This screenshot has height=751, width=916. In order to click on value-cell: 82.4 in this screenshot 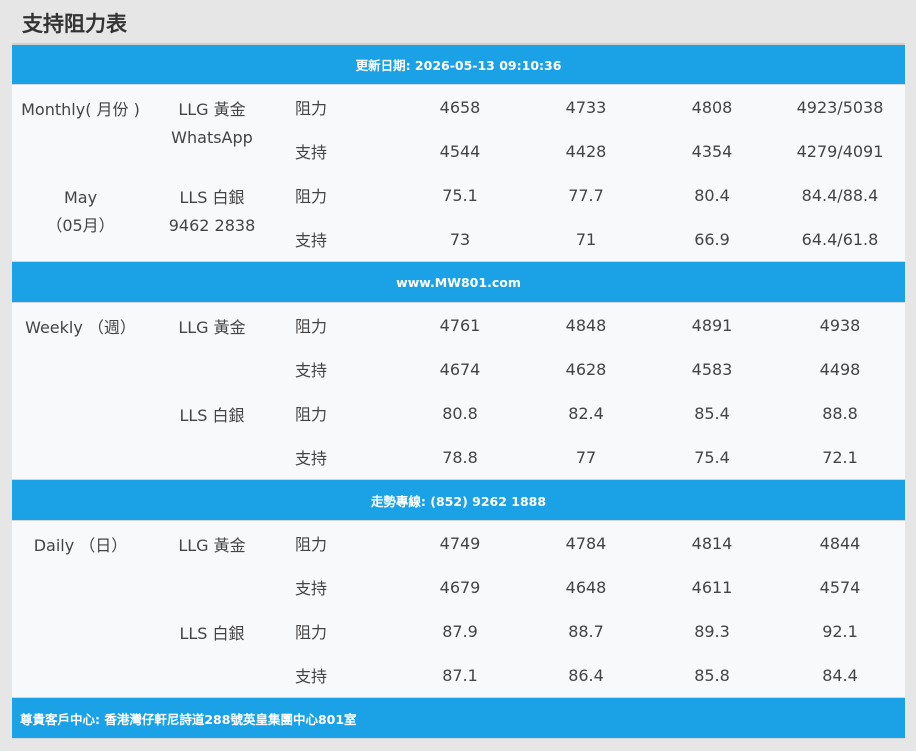, I will do `click(586, 413)`.